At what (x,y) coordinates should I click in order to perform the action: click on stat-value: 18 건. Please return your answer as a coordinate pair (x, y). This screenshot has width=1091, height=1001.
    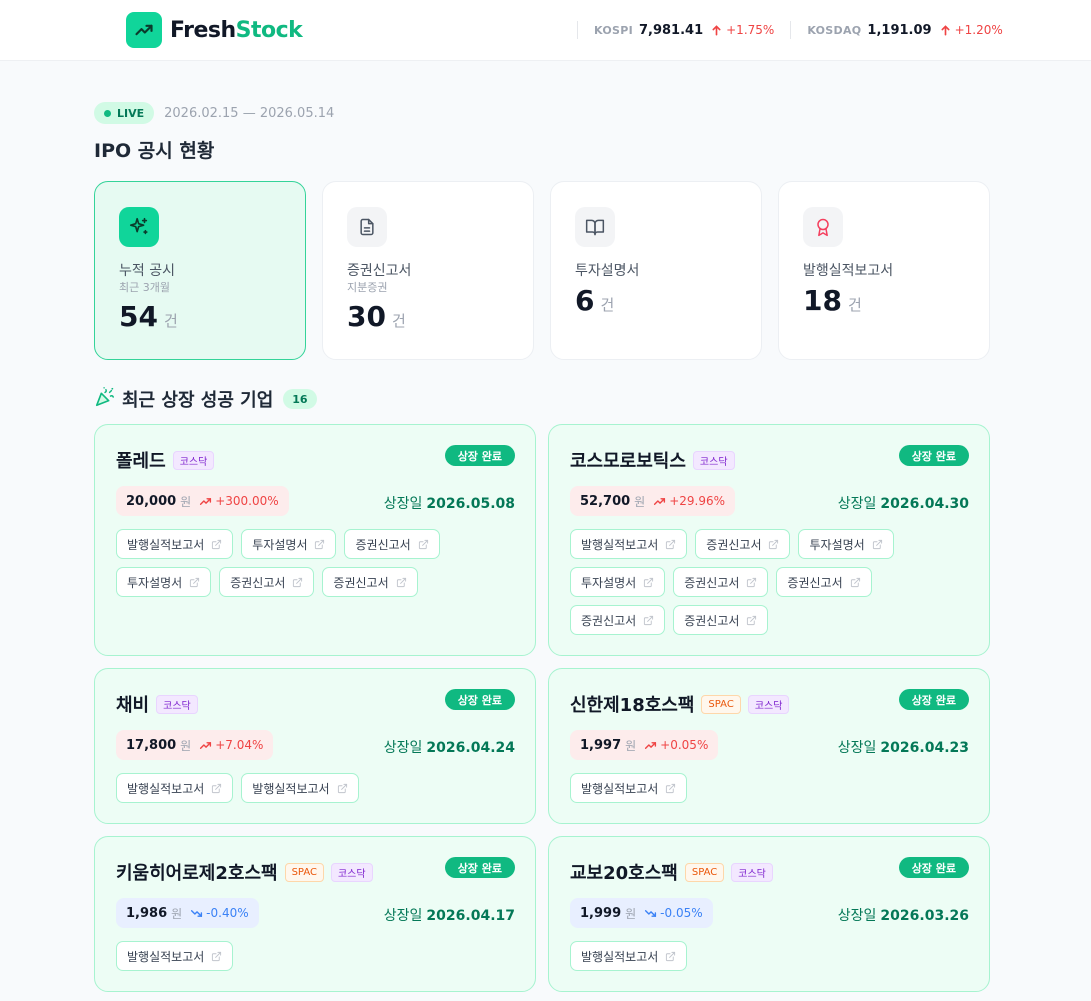
    Looking at the image, I should click on (832, 300).